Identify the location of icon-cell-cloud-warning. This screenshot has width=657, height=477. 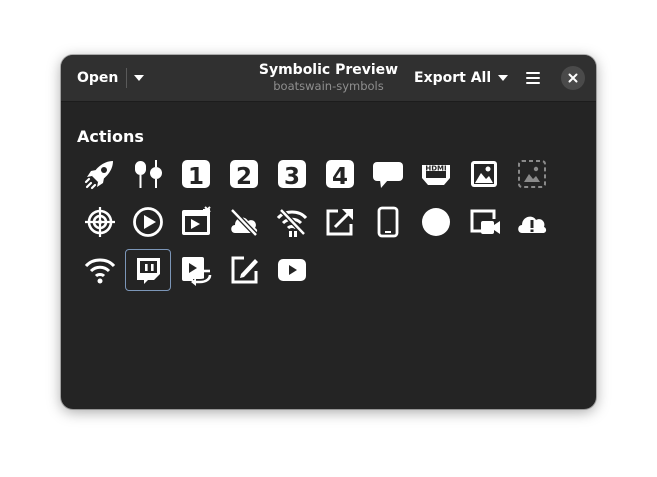
(532, 222).